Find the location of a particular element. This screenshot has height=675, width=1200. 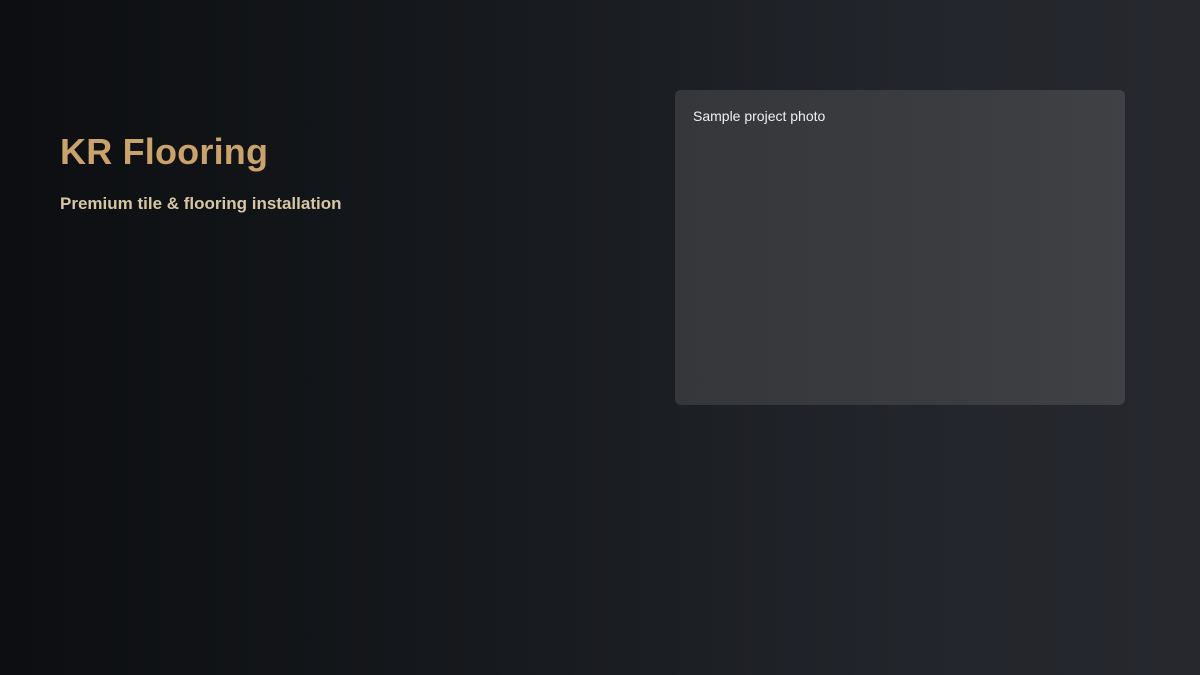

brand-title: KR Flooring is located at coordinates (164, 151).